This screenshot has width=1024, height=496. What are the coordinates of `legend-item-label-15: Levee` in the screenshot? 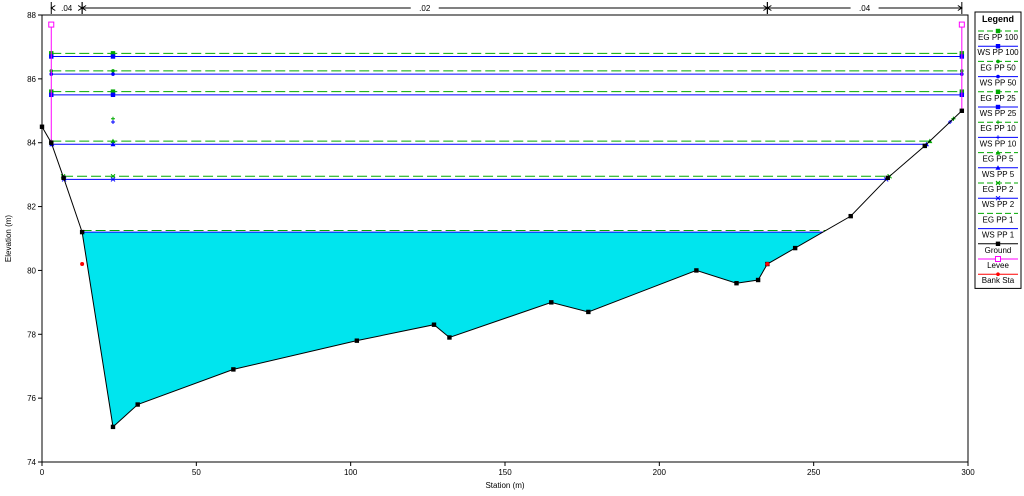 It's located at (998, 265).